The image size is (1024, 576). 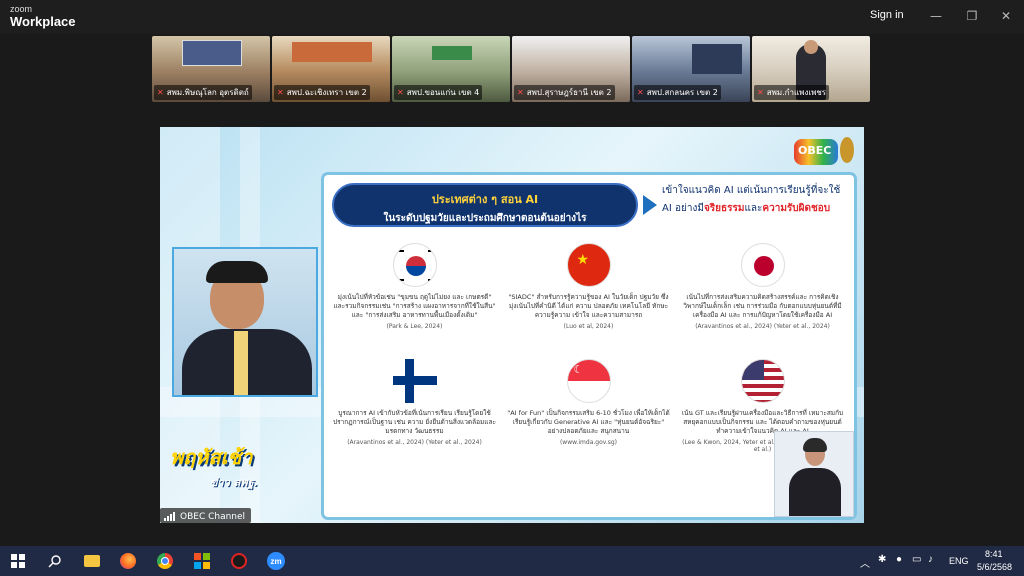 What do you see at coordinates (245, 322) in the screenshot?
I see `presenter-video` at bounding box center [245, 322].